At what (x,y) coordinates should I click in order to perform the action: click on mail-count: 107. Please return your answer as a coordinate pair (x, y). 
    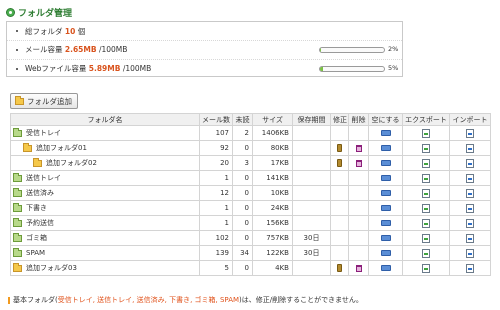
    Looking at the image, I should click on (216, 133).